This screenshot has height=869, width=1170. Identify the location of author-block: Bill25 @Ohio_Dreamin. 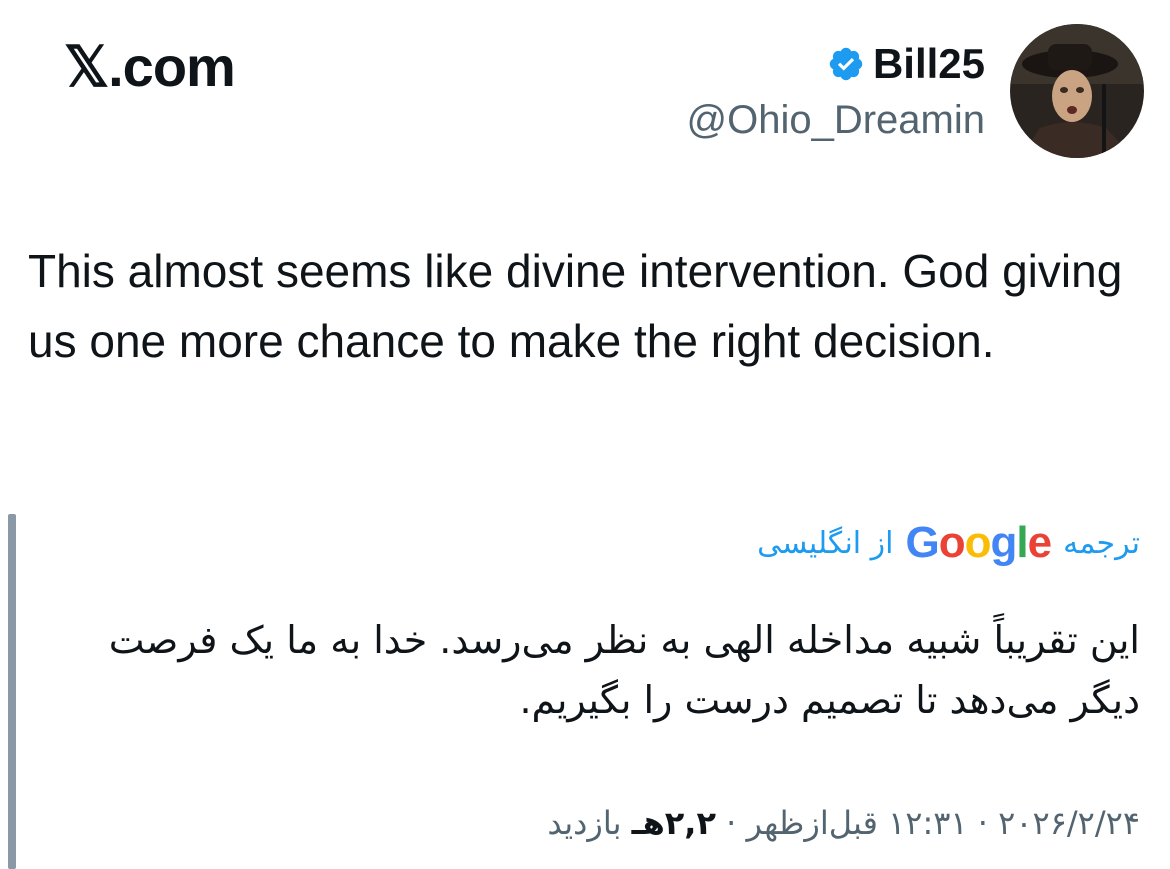
(836, 91).